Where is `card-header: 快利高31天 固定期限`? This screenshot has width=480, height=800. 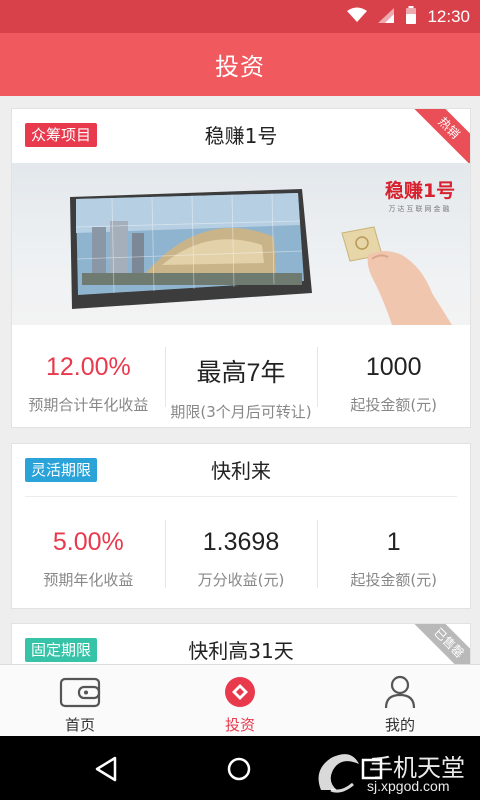 card-header: 快利高31天 固定期限 is located at coordinates (241, 644).